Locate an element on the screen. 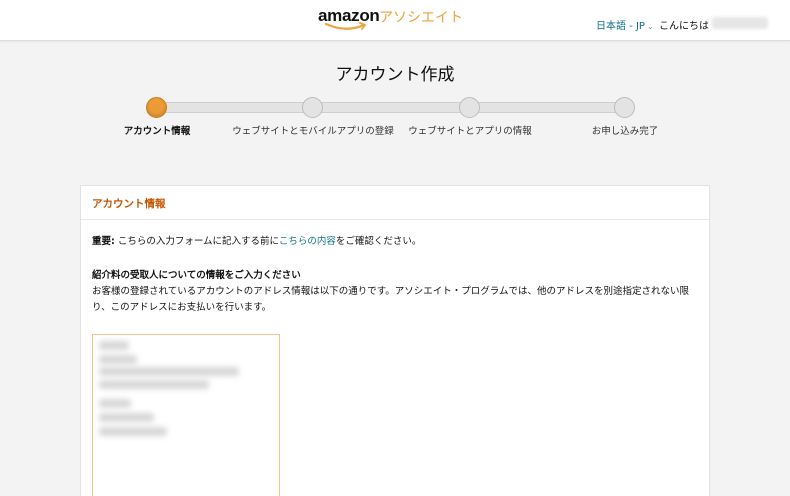 The width and height of the screenshot is (790, 496). progress-track is located at coordinates (391, 107).